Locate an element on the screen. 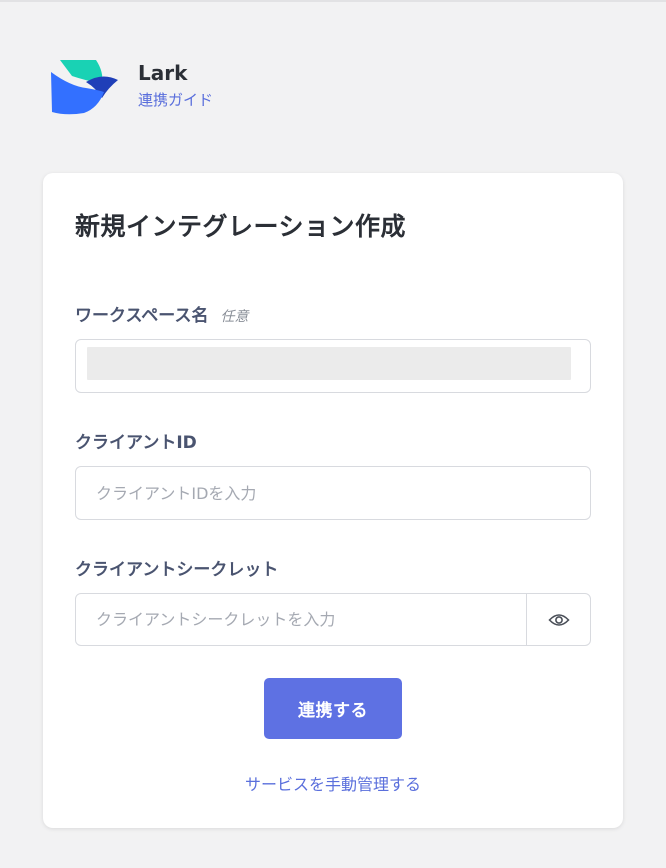 This screenshot has height=868, width=666. manual-manage-link: サービスを手動管理する is located at coordinates (333, 783).